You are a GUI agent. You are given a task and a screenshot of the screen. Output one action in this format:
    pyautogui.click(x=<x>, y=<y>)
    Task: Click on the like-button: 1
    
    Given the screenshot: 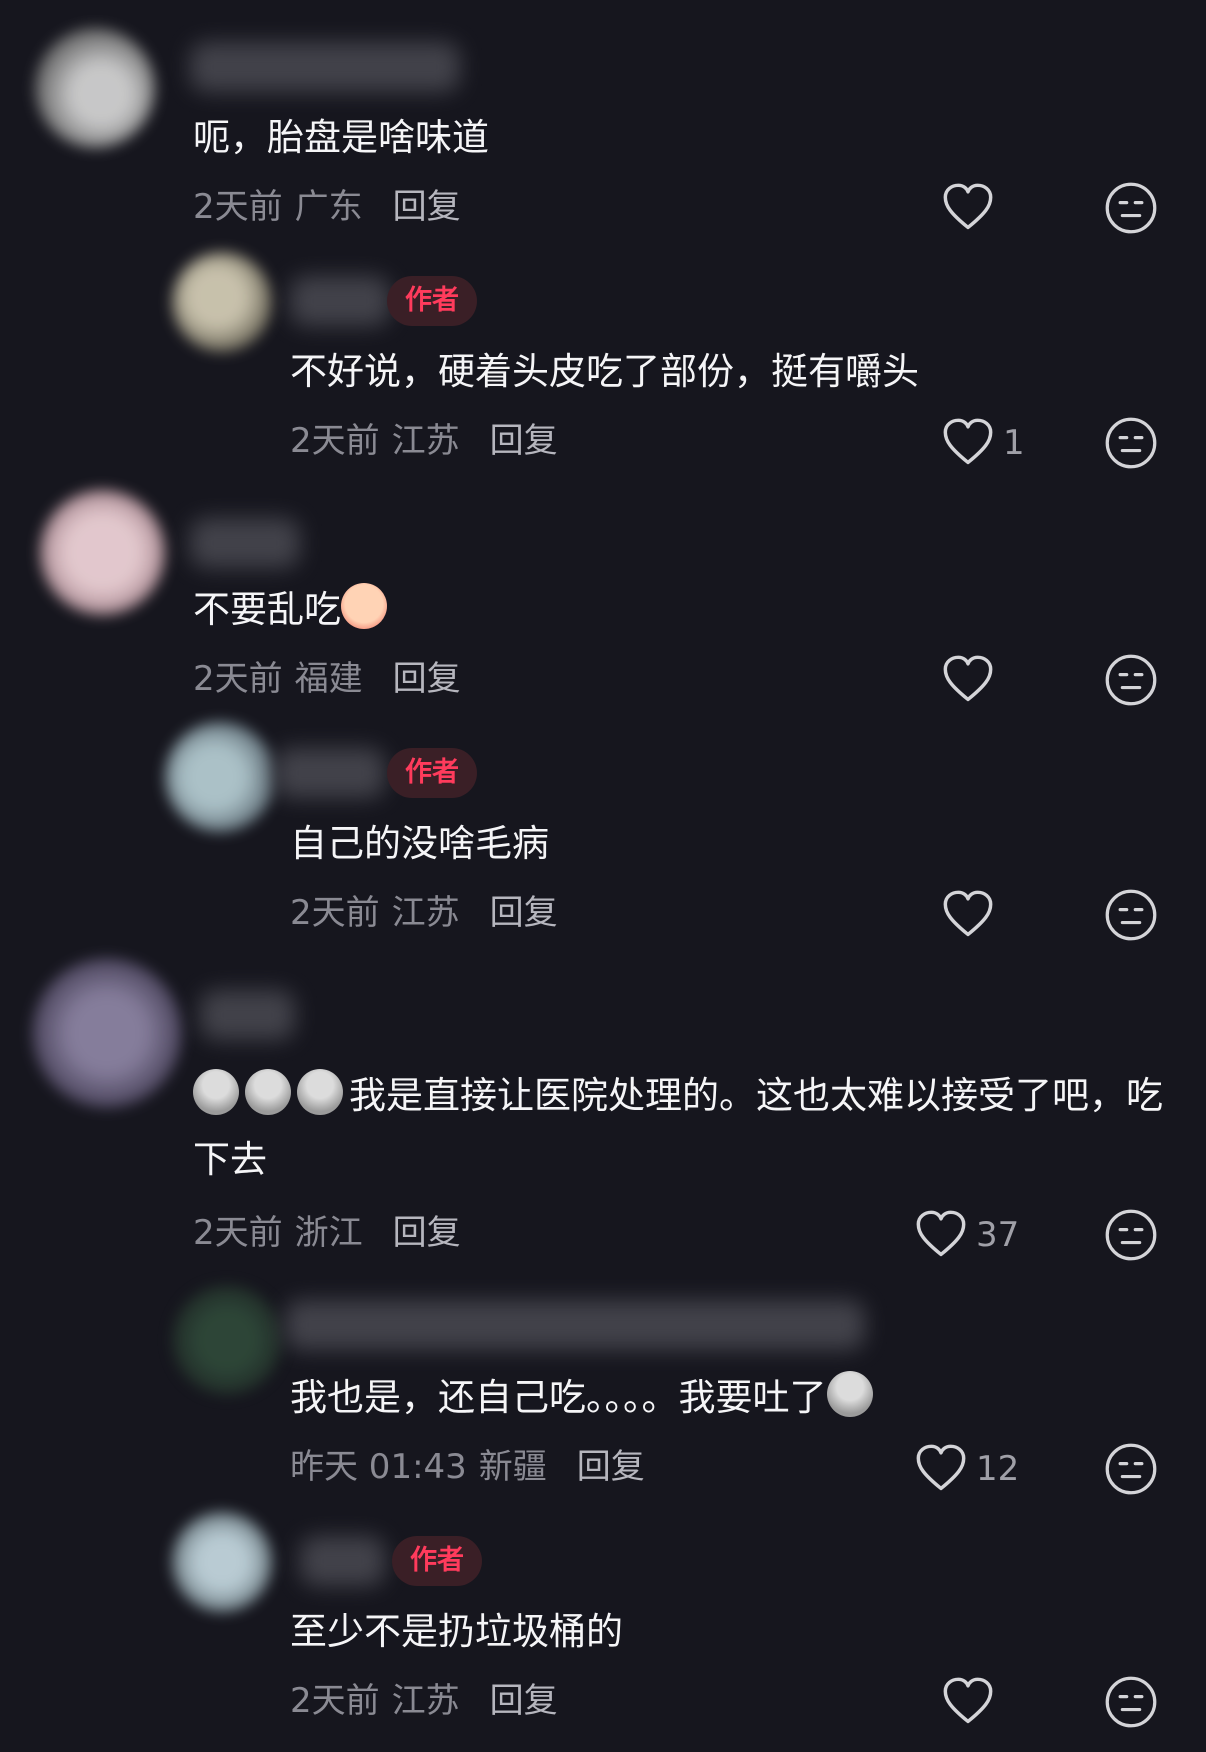 What is the action you would take?
    pyautogui.click(x=997, y=443)
    